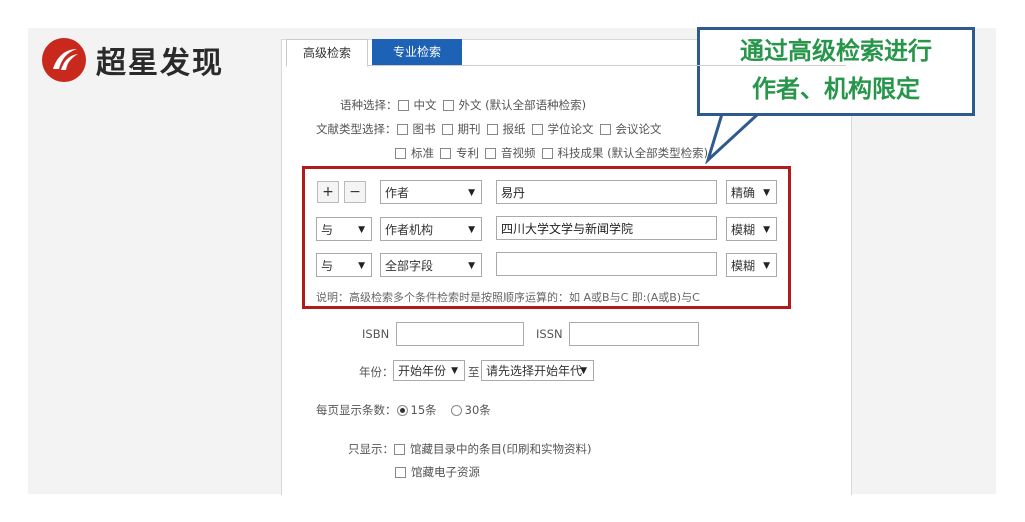 This screenshot has width=1025, height=522. Describe the element at coordinates (327, 53) in the screenshot. I see `tab-advanced-search: 高级检索` at that location.